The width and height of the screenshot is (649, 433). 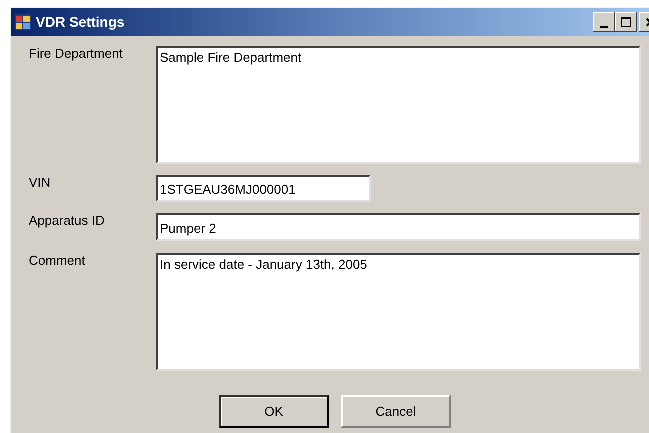 What do you see at coordinates (67, 221) in the screenshot?
I see `field-label: Apparatus ID` at bounding box center [67, 221].